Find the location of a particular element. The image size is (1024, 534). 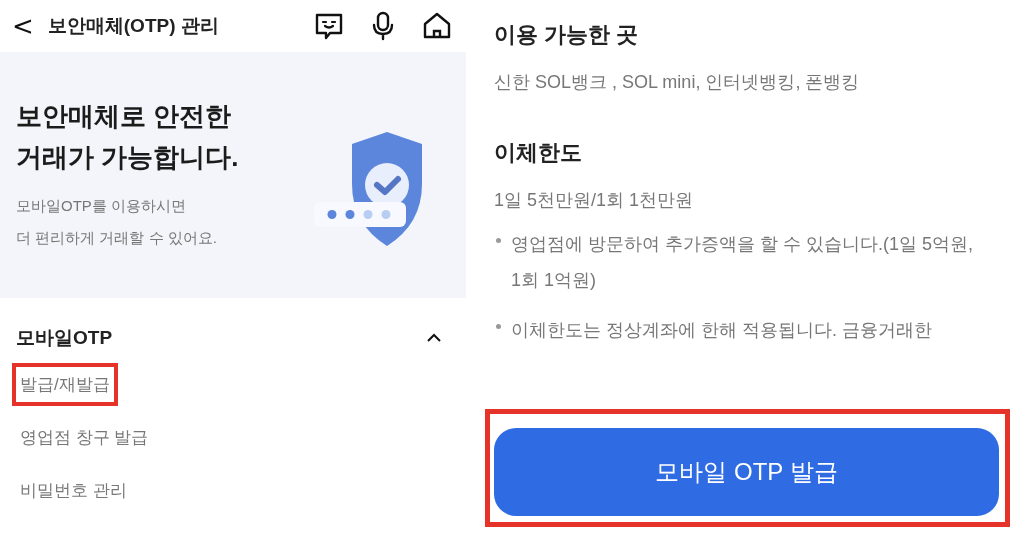

section-heading: 이용 가능한 곳 is located at coordinates (566, 35).